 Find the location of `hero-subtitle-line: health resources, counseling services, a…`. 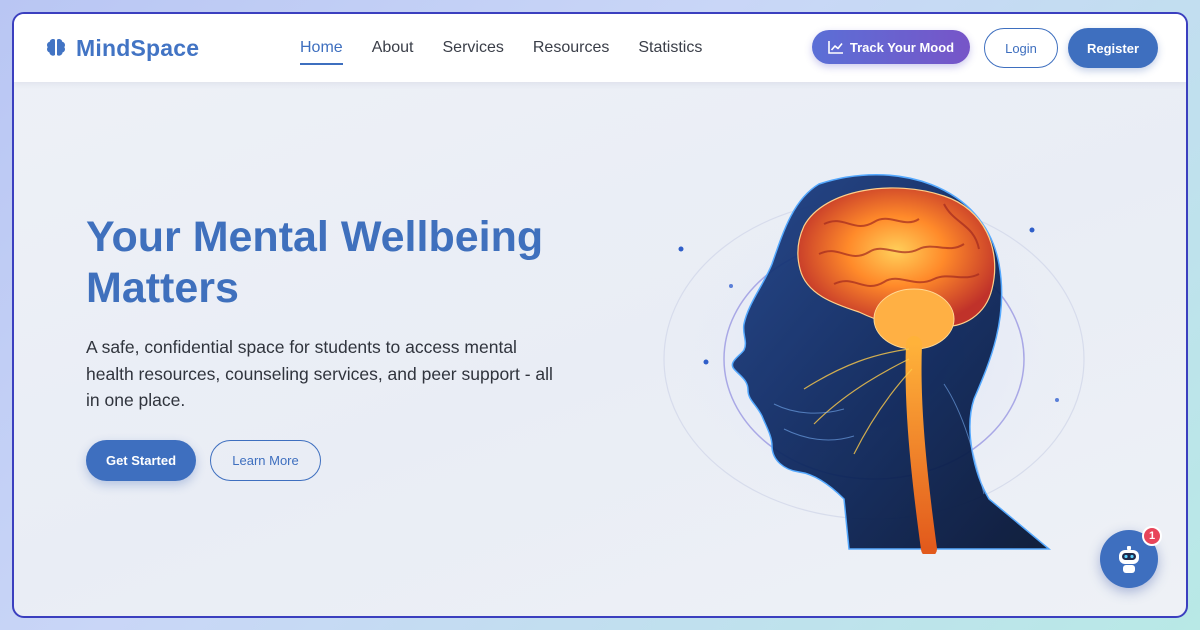

hero-subtitle-line: health resources, counseling services, a… is located at coordinates (319, 373).